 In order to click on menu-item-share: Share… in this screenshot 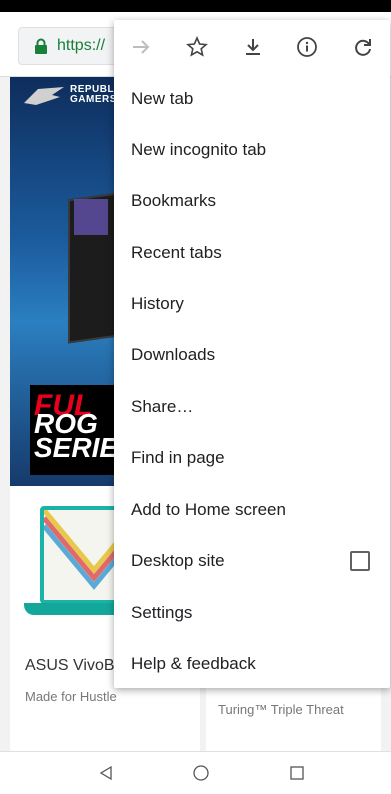, I will do `click(252, 406)`.